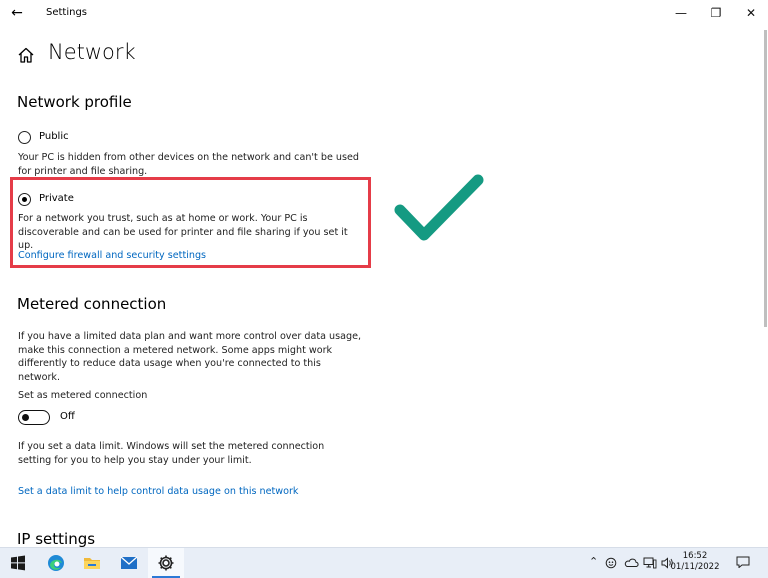  I want to click on title-bar: ← Settings — ❐ ✕, so click(384, 13).